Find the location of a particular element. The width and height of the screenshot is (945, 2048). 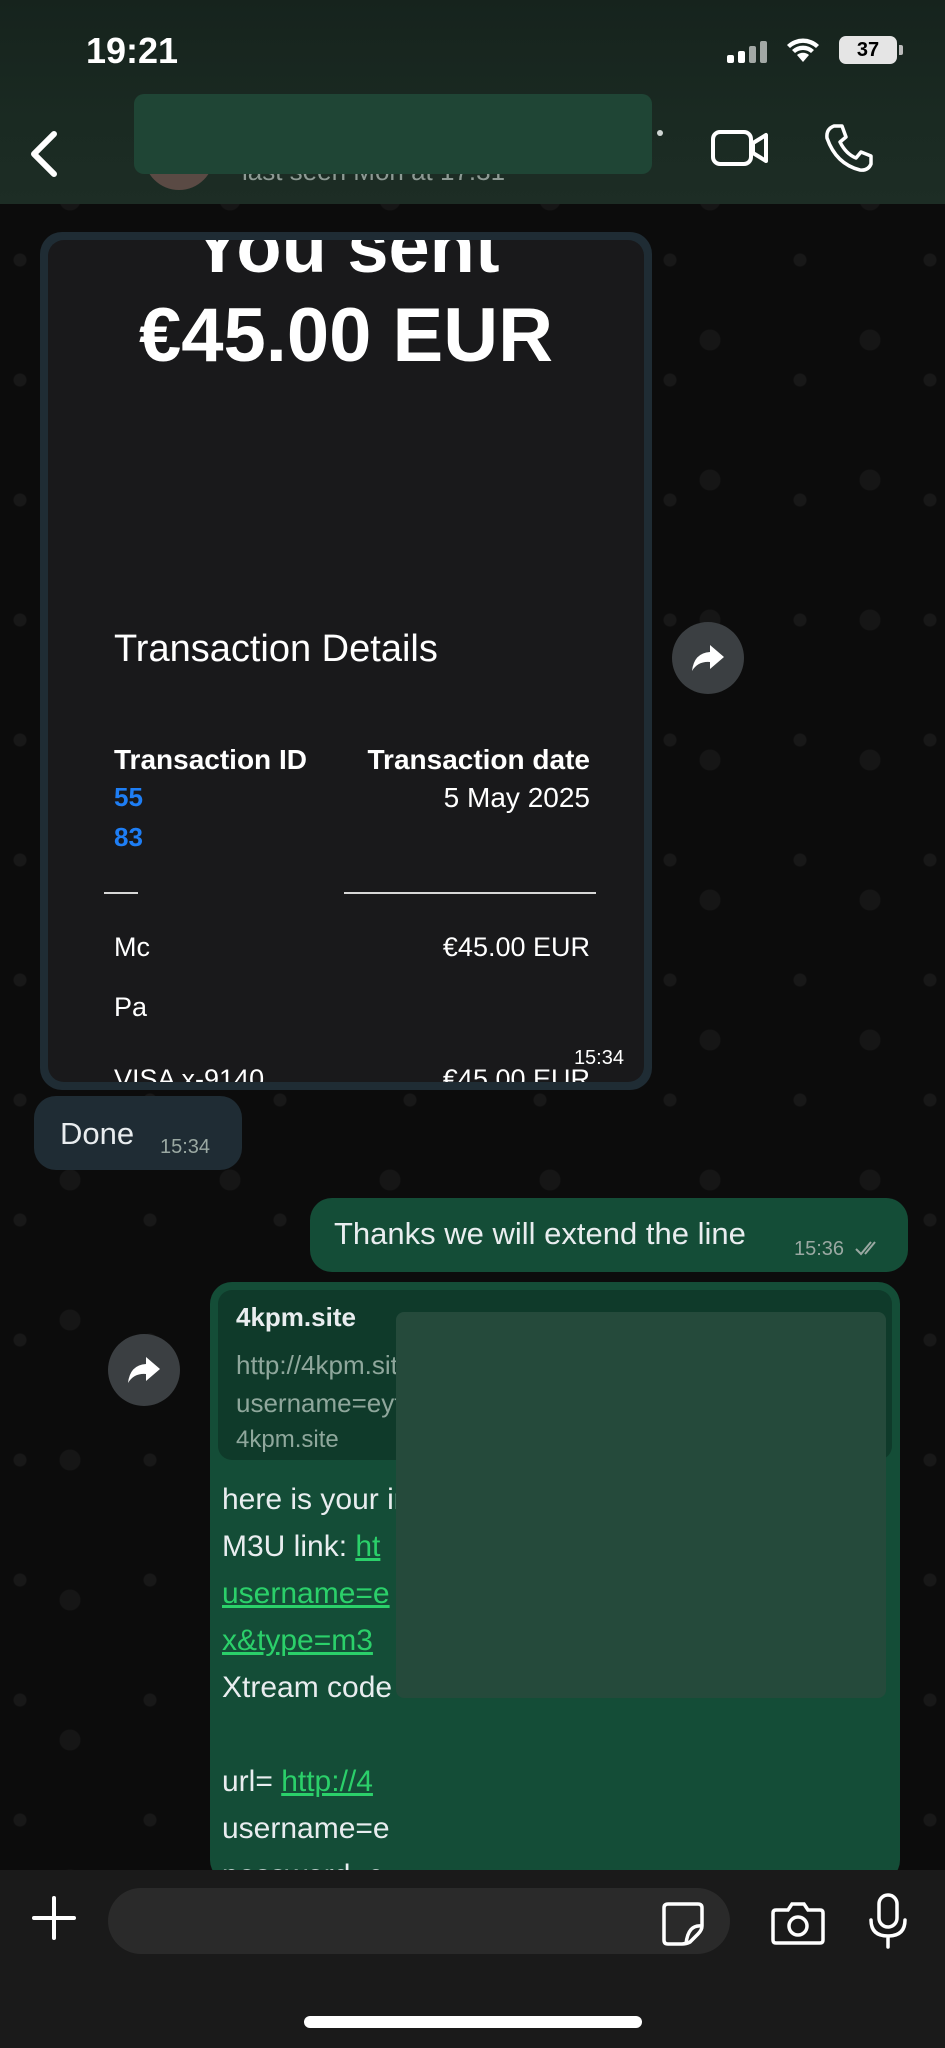

detail-row-label: Mc is located at coordinates (132, 947).